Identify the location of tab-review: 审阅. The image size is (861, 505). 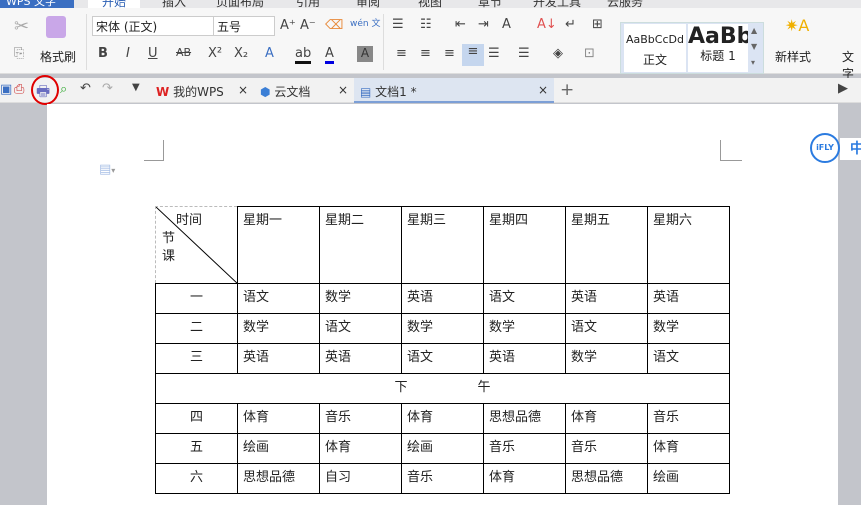
(368, 4).